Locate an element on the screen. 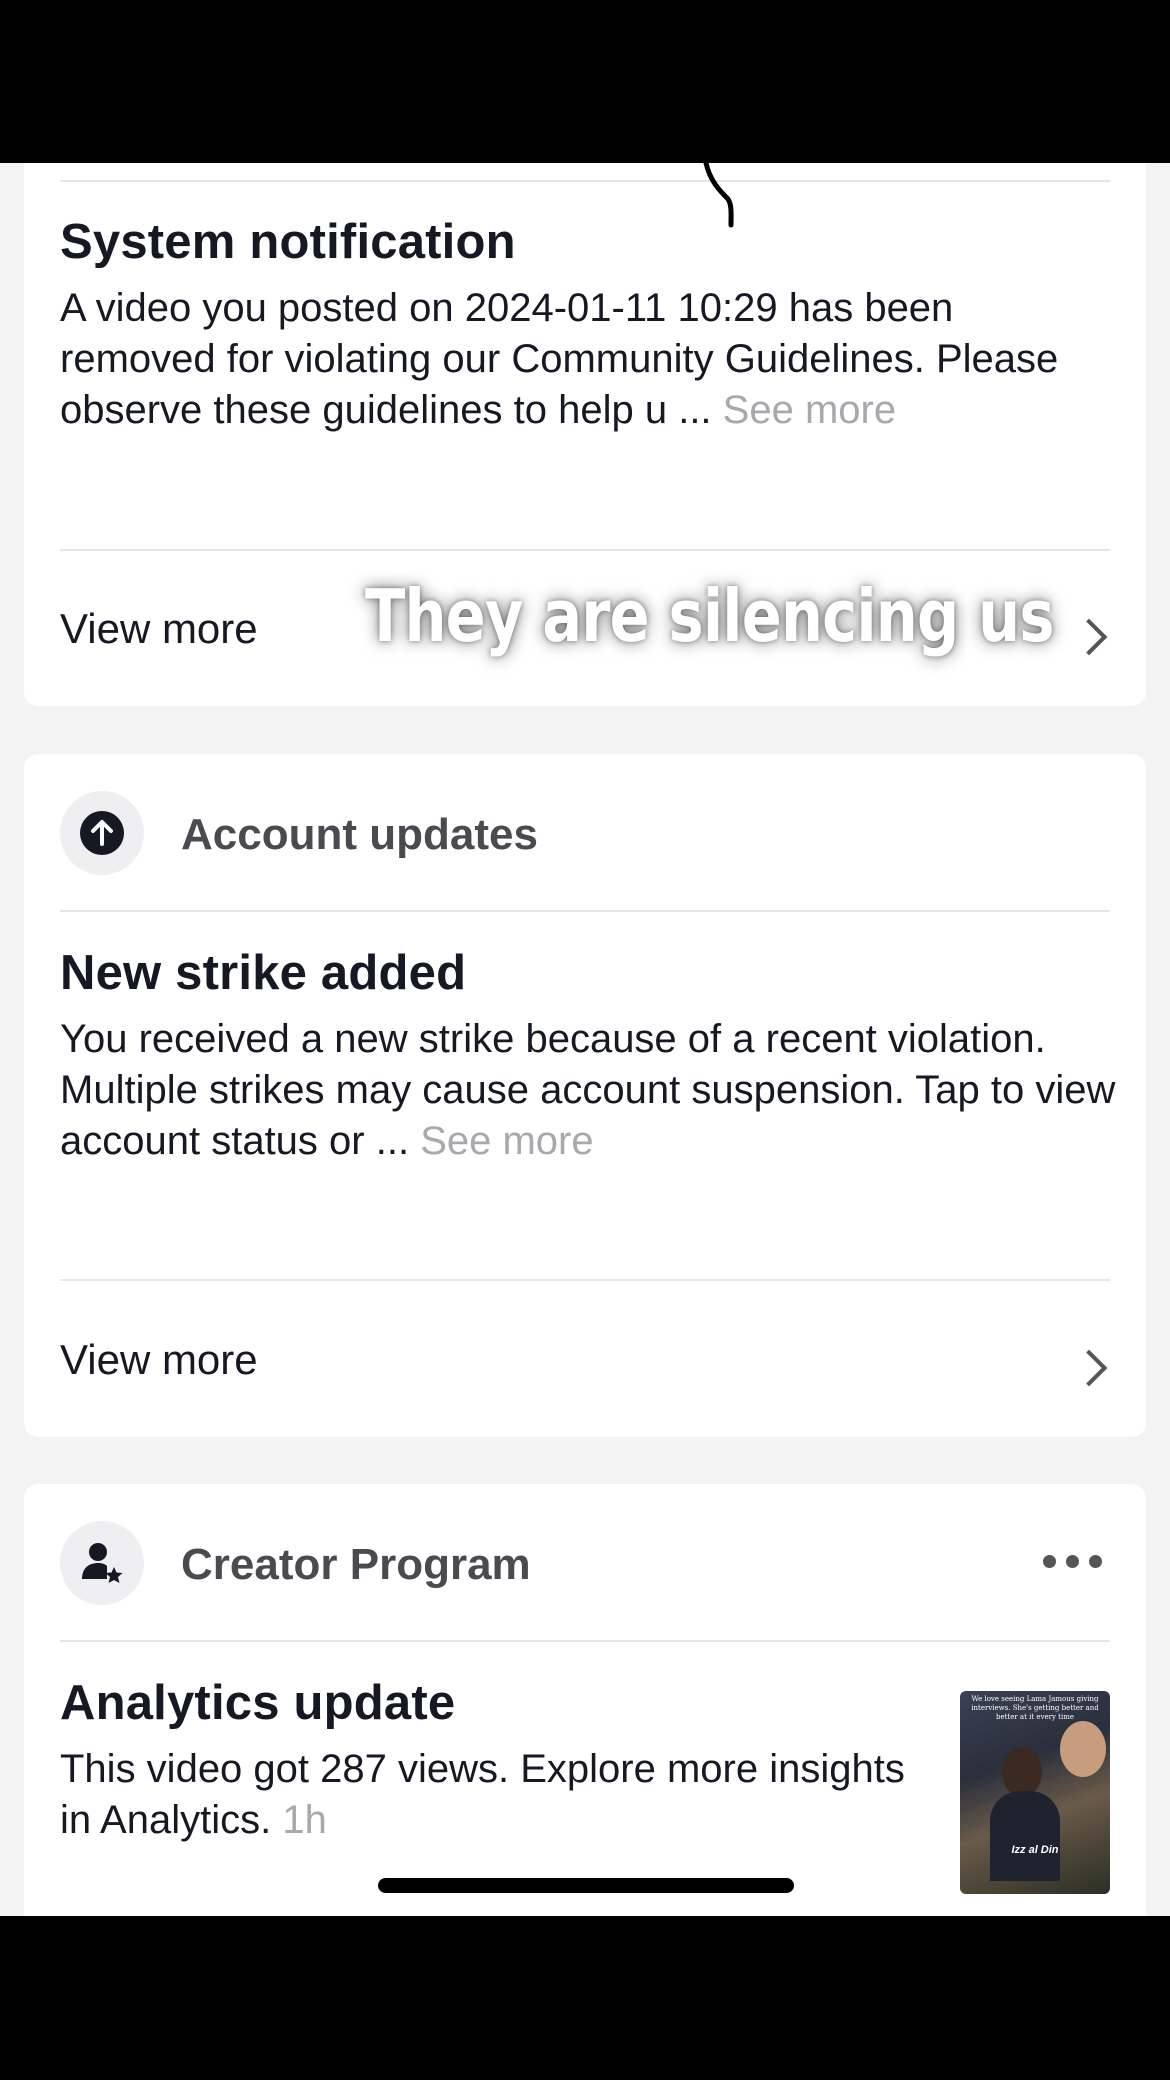 The image size is (1170, 2080). thumbnail-tag: Izz al Din is located at coordinates (1035, 1850).